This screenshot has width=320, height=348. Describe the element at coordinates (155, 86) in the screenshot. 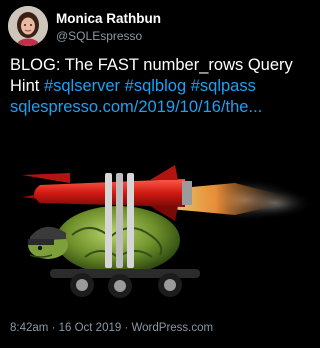

I see `hashtag-sqlblog: #sqlblog` at that location.